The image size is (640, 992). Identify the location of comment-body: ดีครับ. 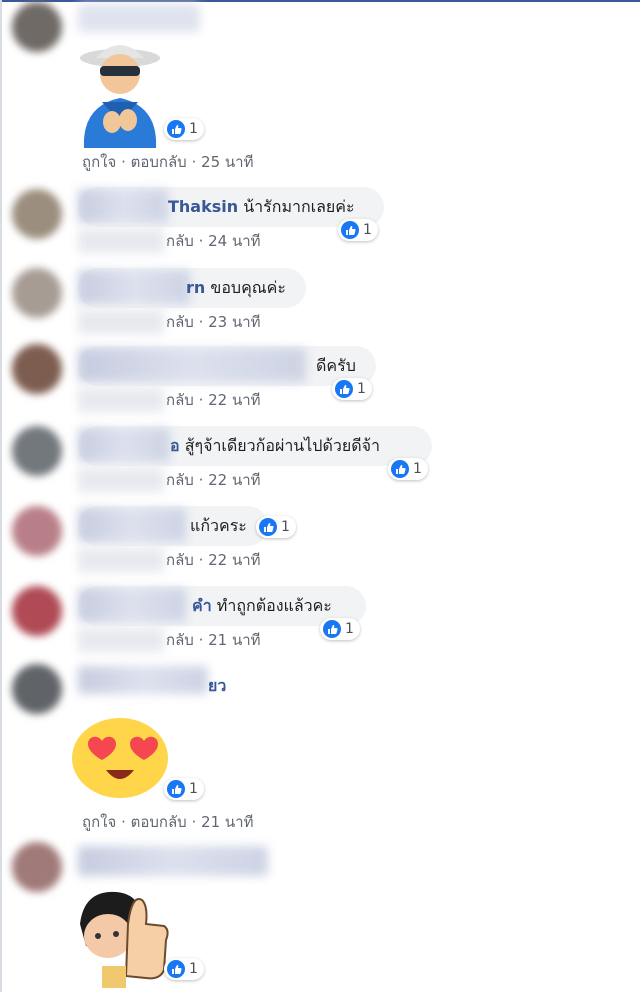
(336, 366).